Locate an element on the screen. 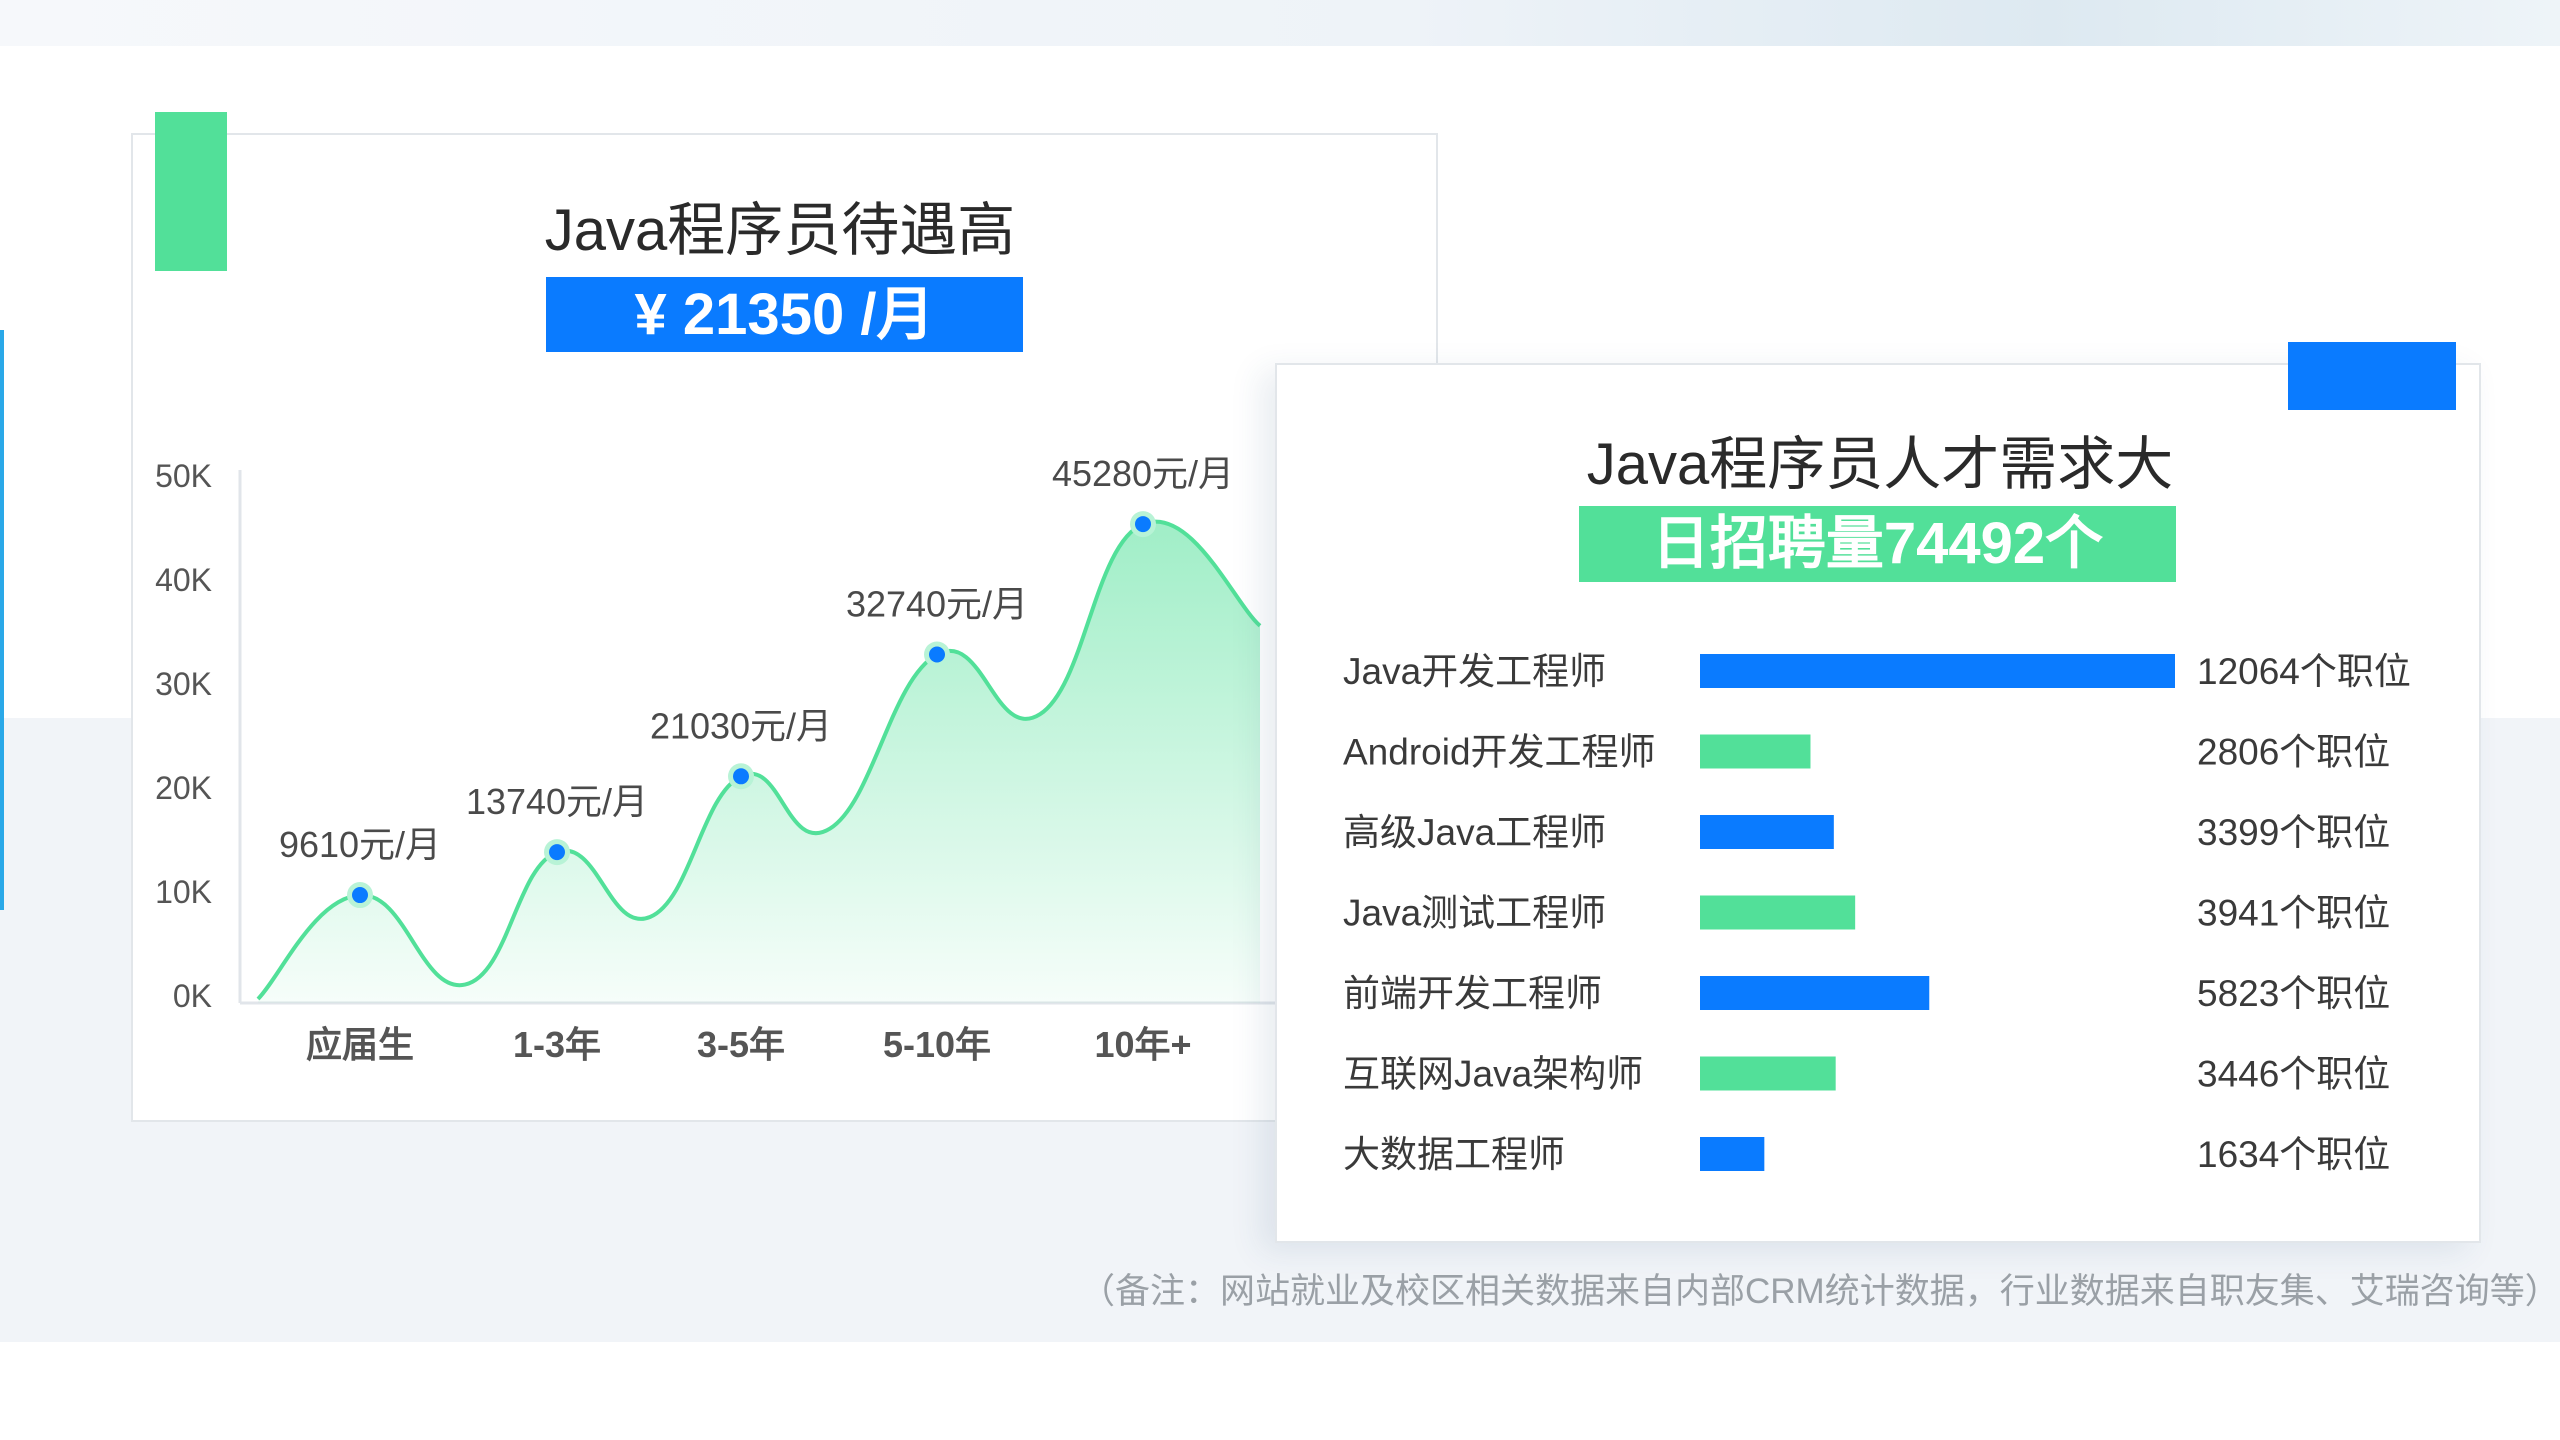 Image resolution: width=2560 pixels, height=1440 pixels. top-background-band is located at coordinates (1280, 23).